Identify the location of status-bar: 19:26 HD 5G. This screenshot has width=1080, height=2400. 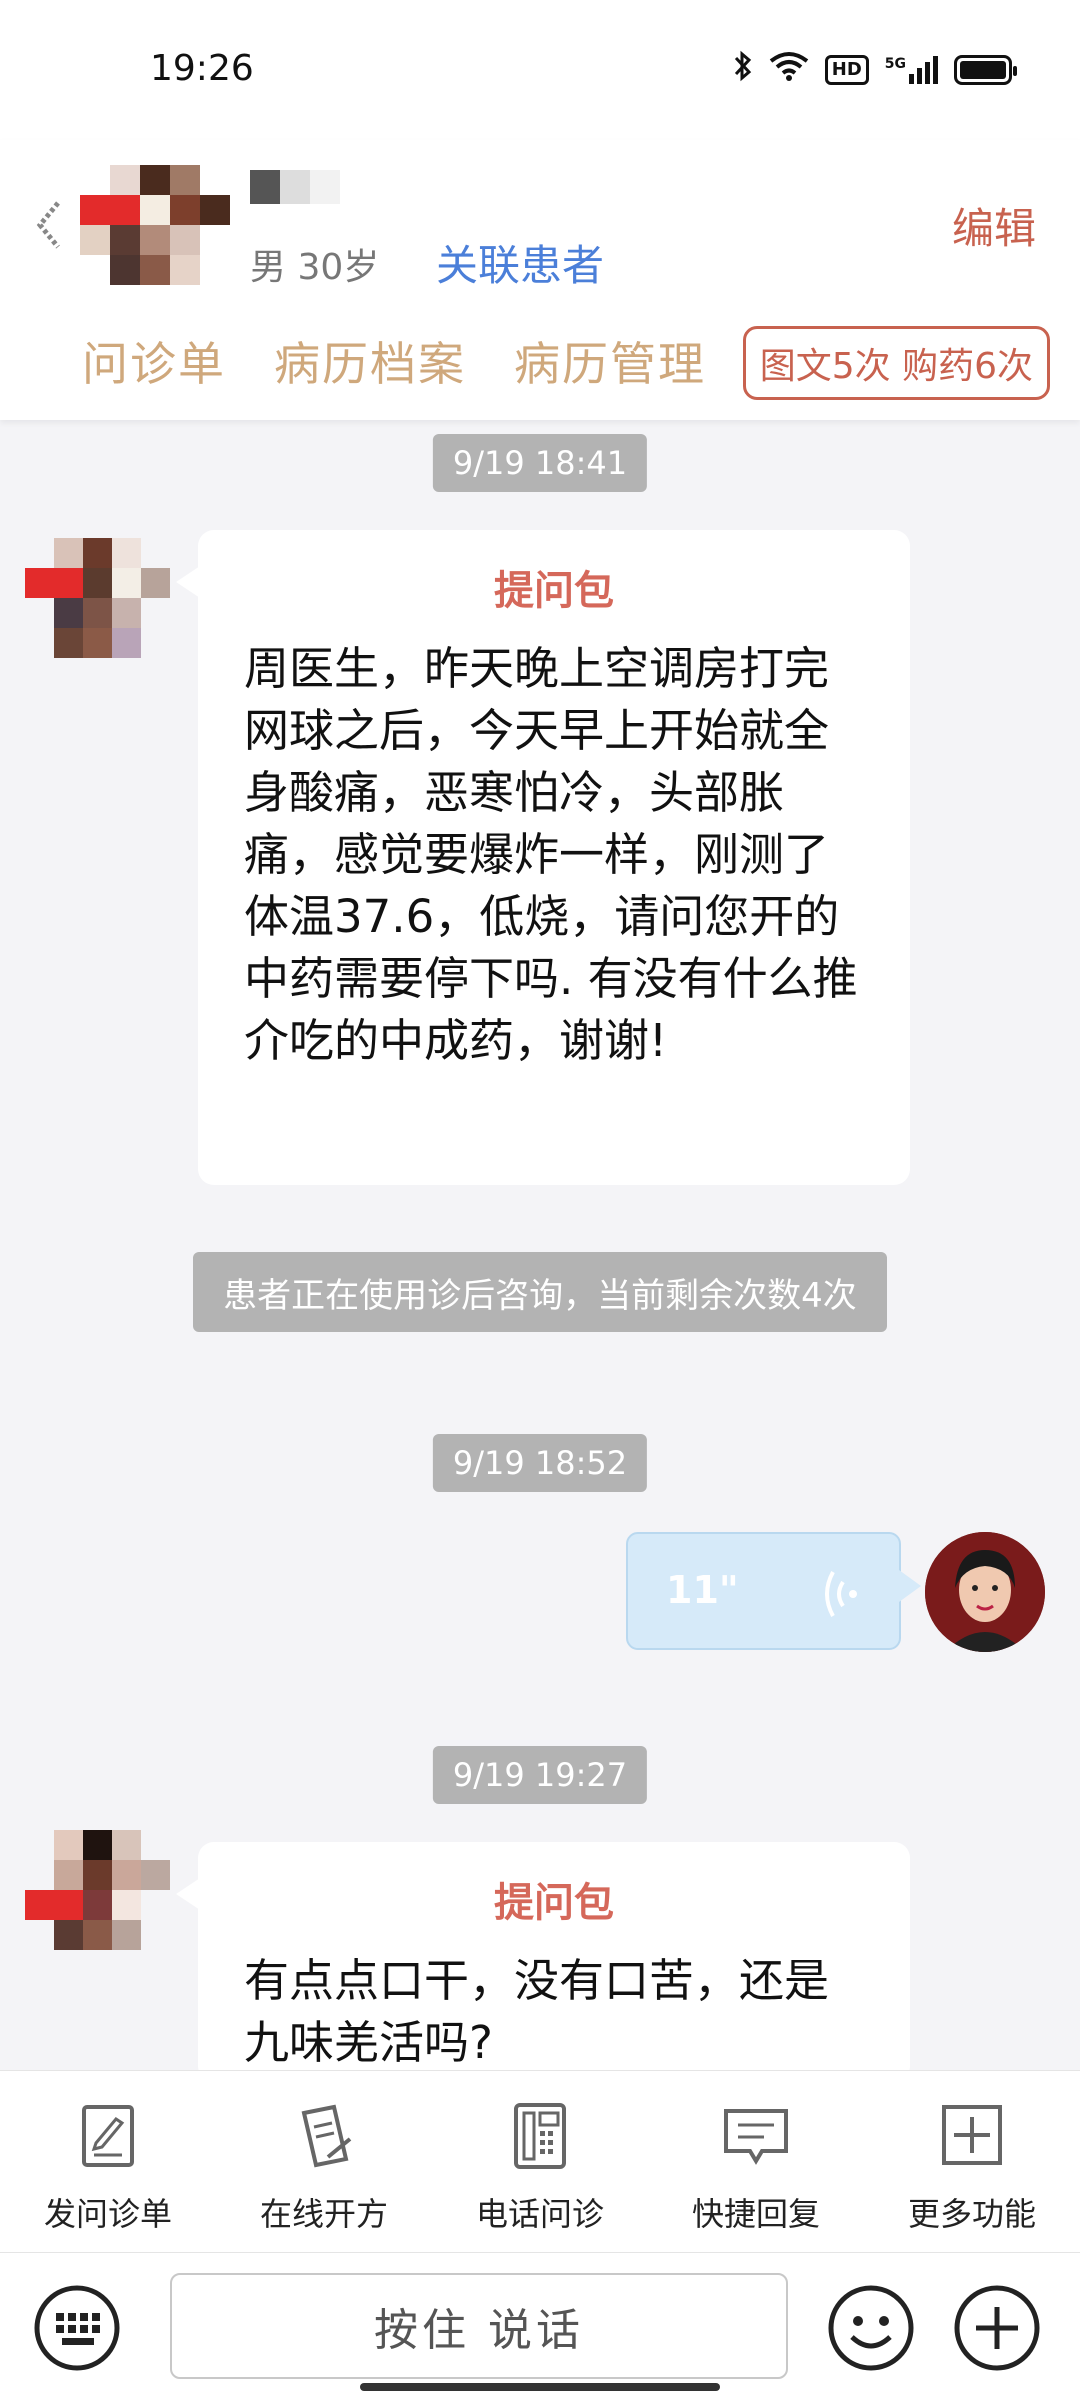
(540, 70).